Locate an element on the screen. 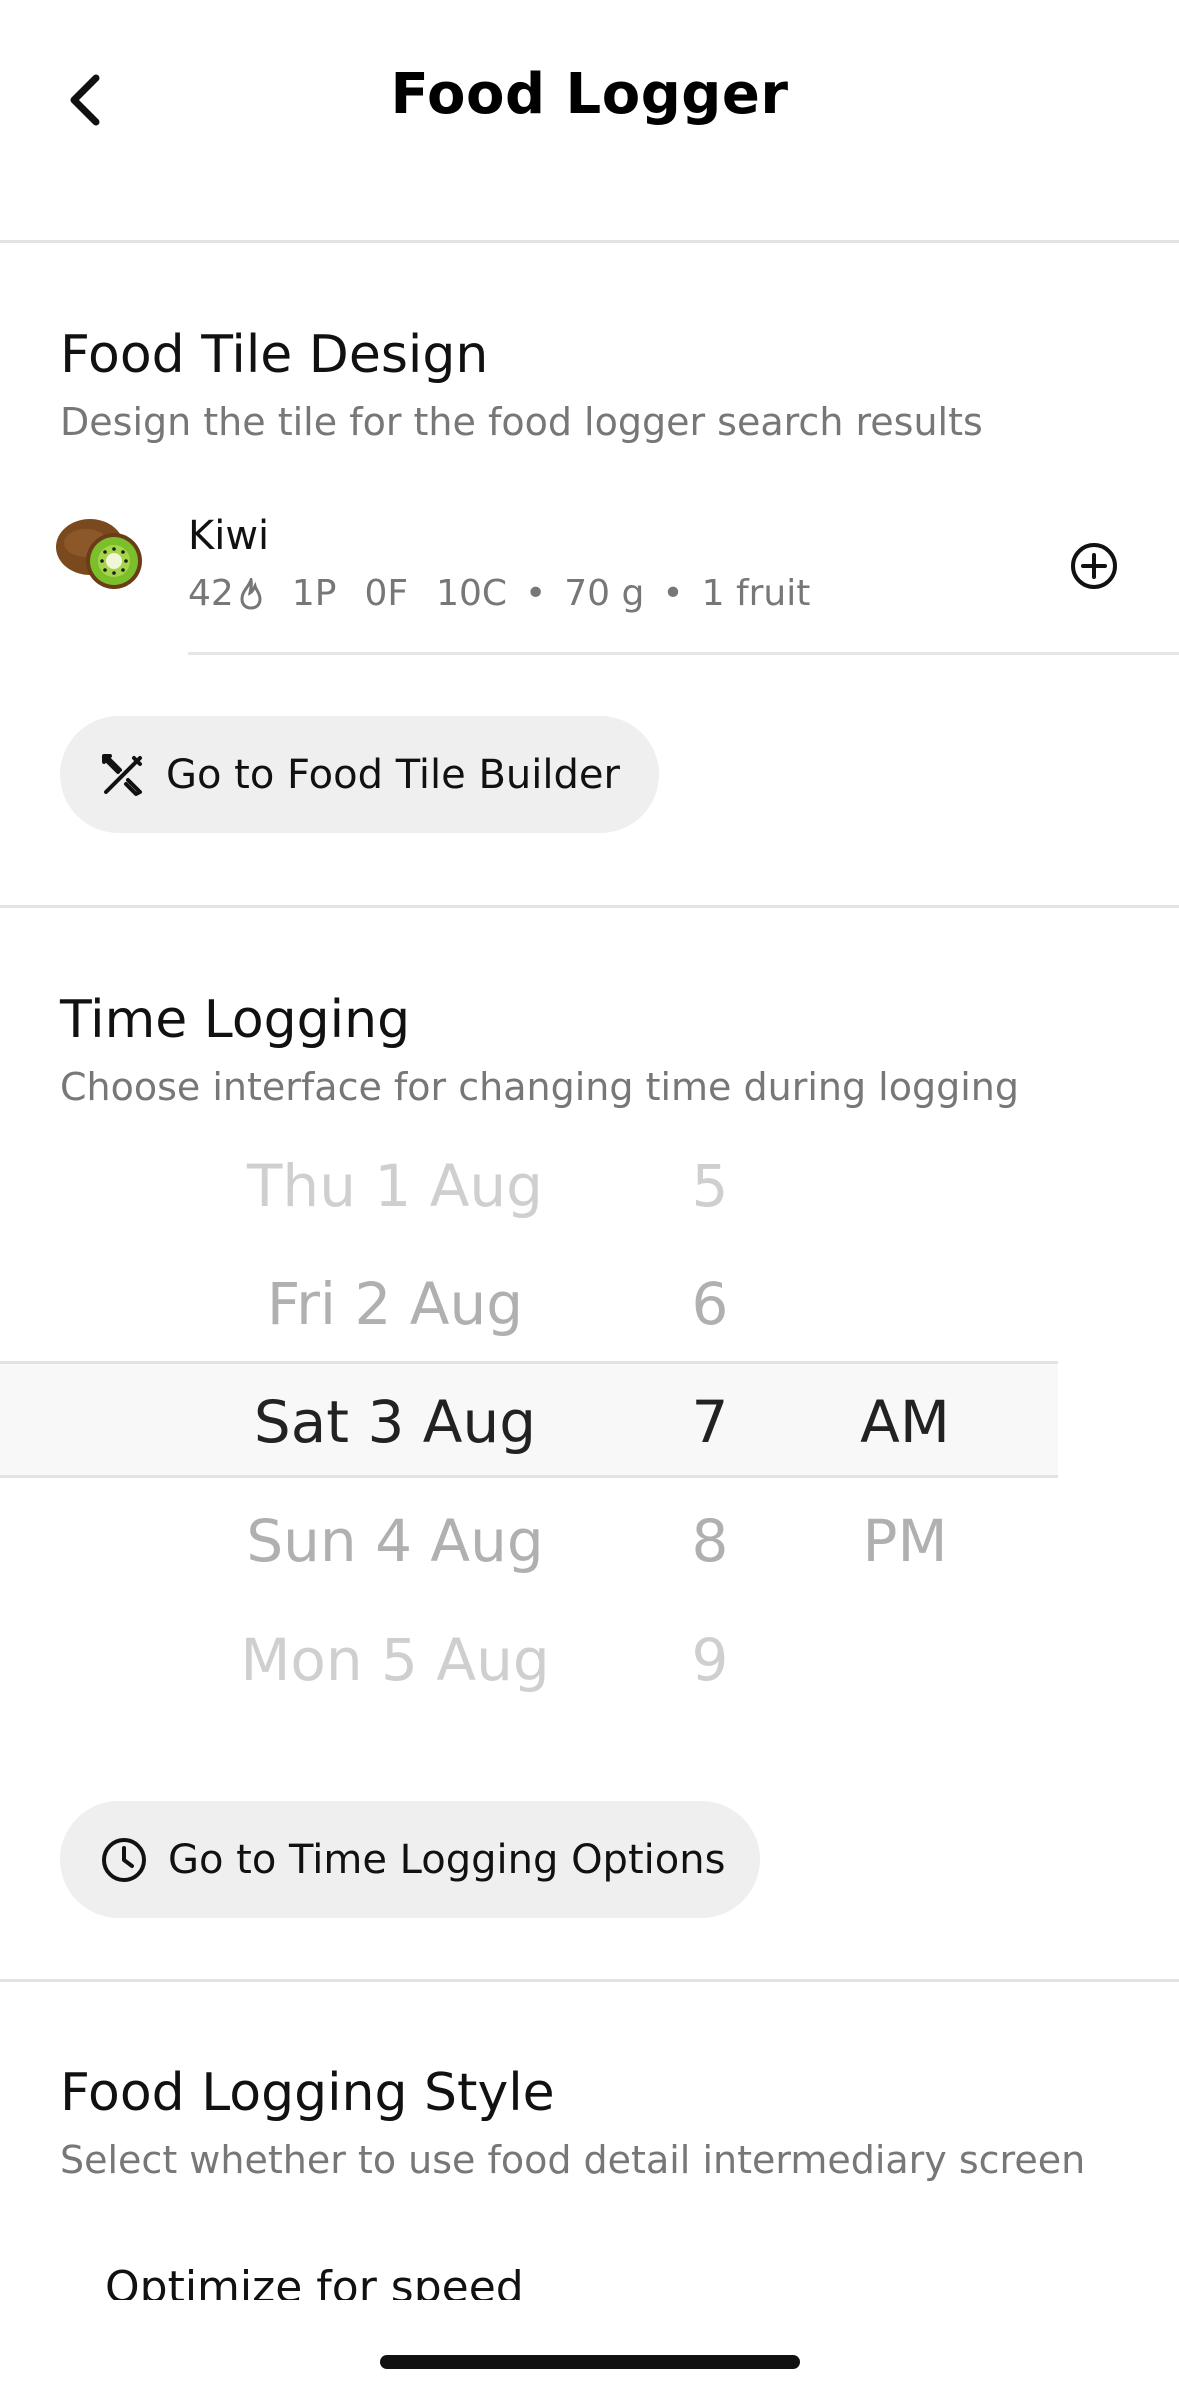 This screenshot has height=2396, width=1179. kiwi-image is located at coordinates (102, 555).